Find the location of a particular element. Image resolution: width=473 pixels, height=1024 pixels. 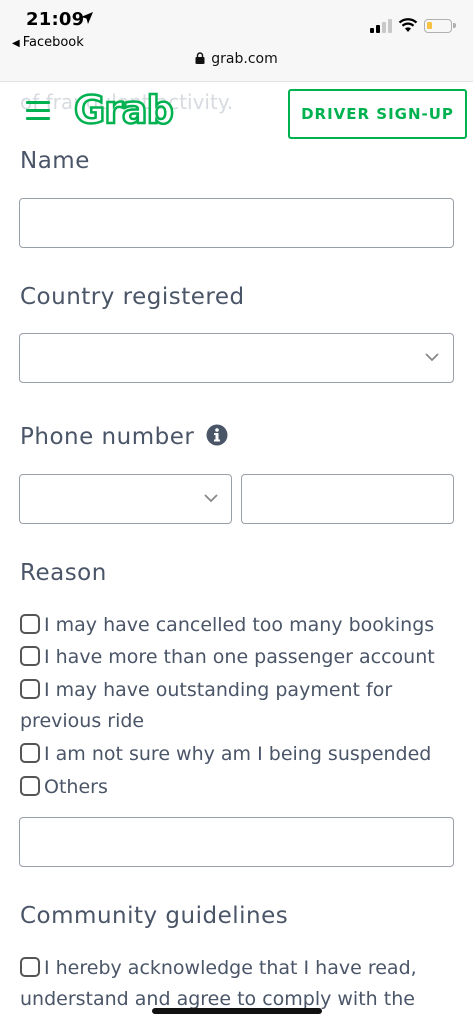

info-icon is located at coordinates (217, 435).